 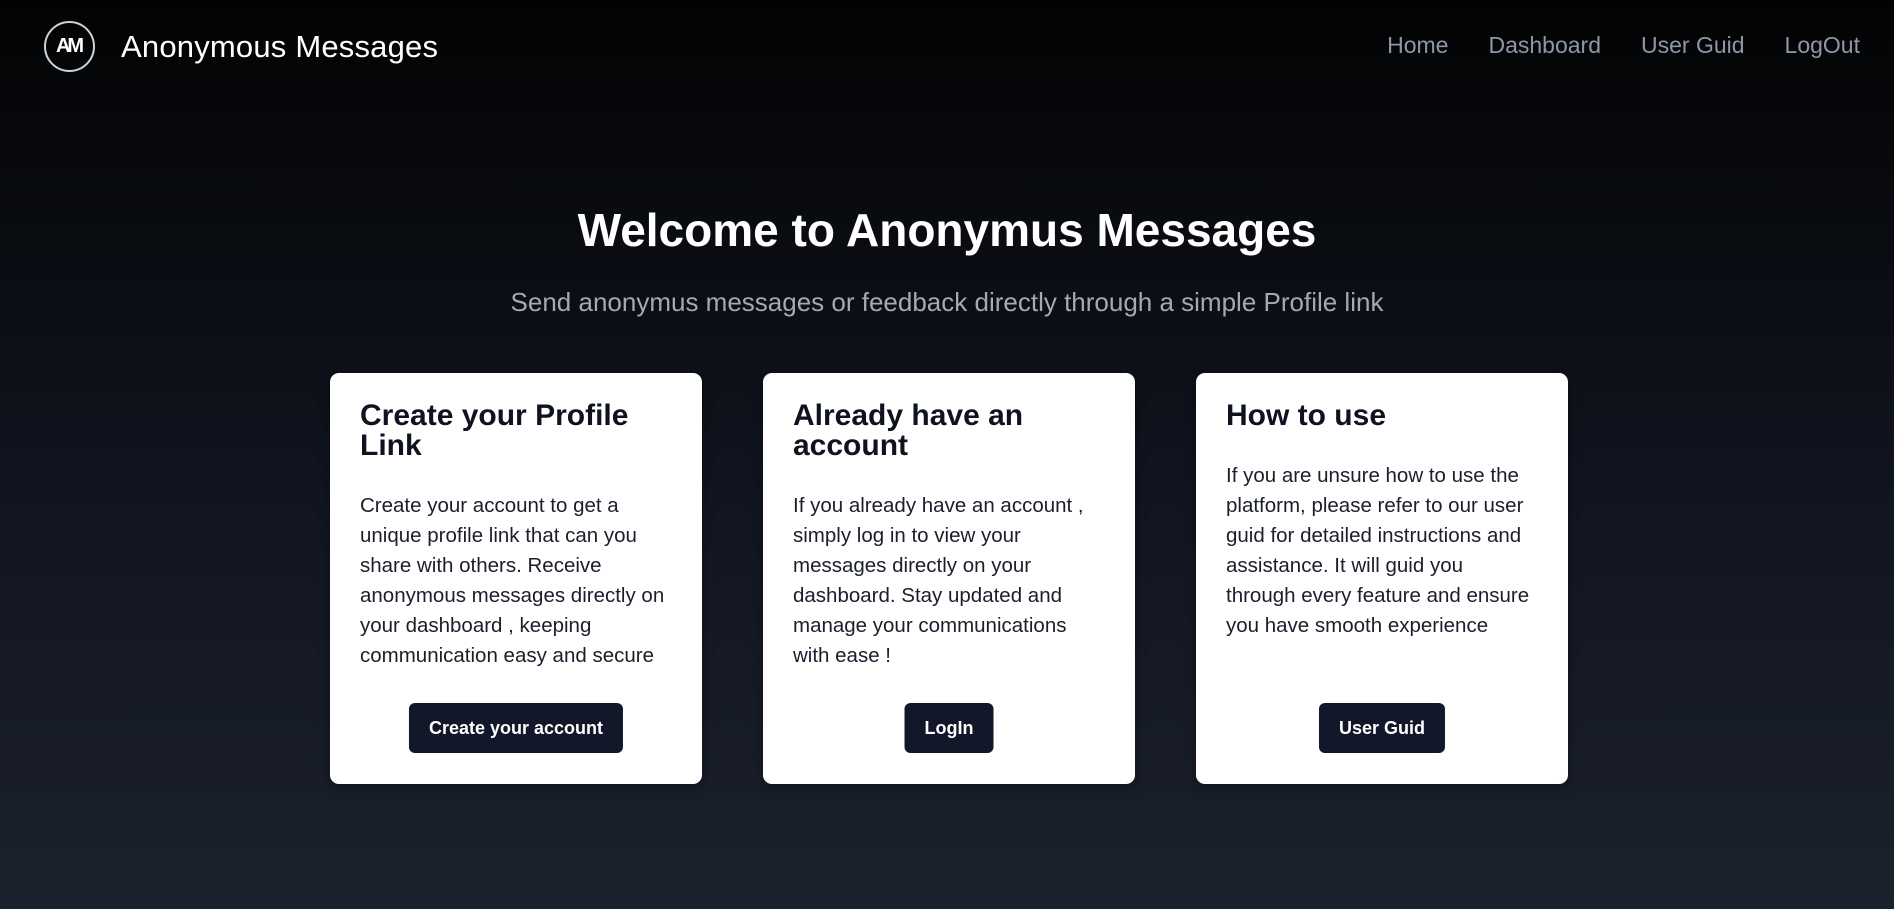 What do you see at coordinates (949, 728) in the screenshot?
I see `login-button: LogIn` at bounding box center [949, 728].